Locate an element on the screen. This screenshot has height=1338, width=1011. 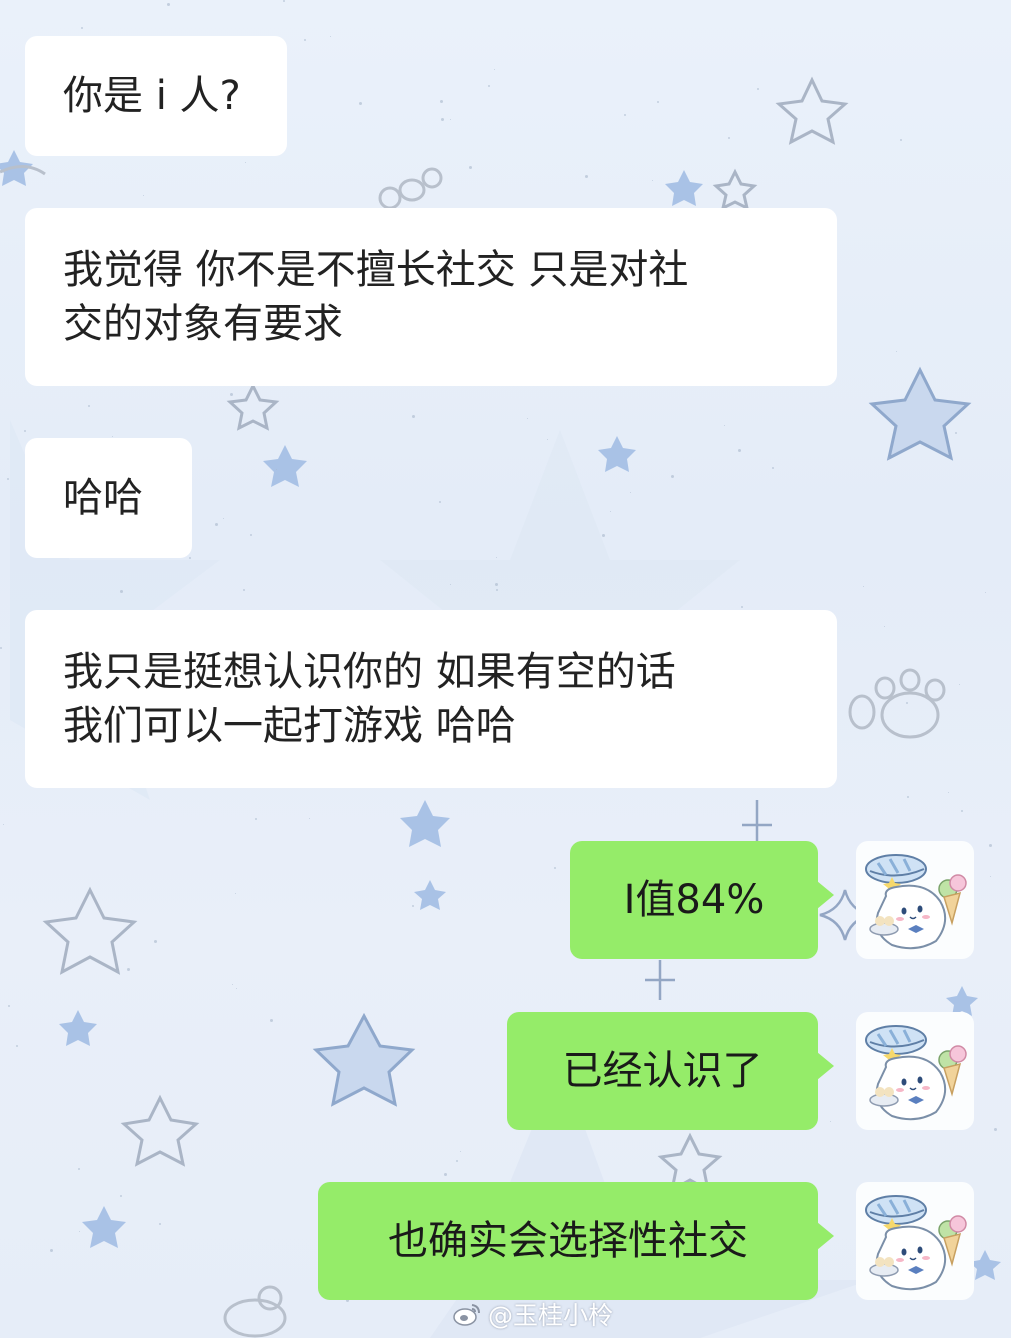
outgoing-message-bubble: 已经认识了 is located at coordinates (670, 1071).